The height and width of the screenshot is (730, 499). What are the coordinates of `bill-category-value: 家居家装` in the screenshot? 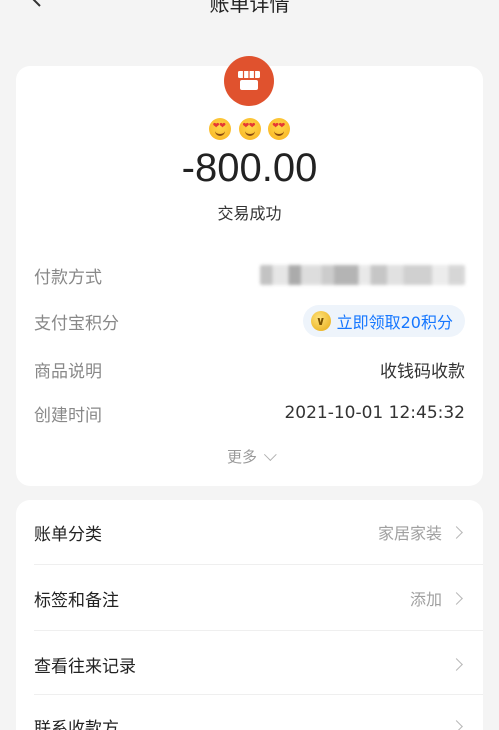 It's located at (409, 533).